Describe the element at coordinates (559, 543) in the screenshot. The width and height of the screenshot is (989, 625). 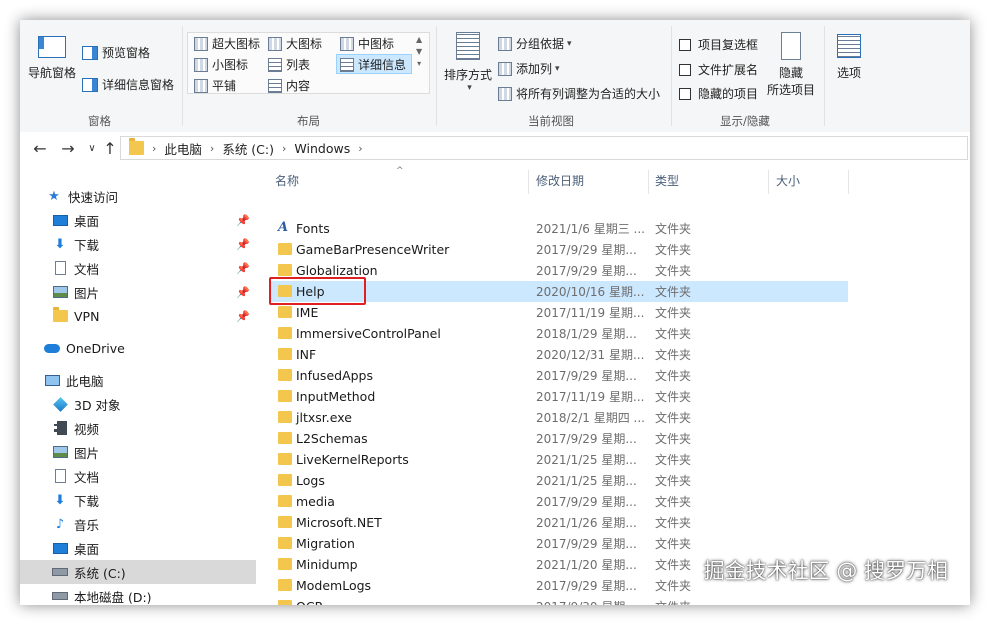
I see `table-row: Migration 2017/9/29 星期... 文件夹` at that location.